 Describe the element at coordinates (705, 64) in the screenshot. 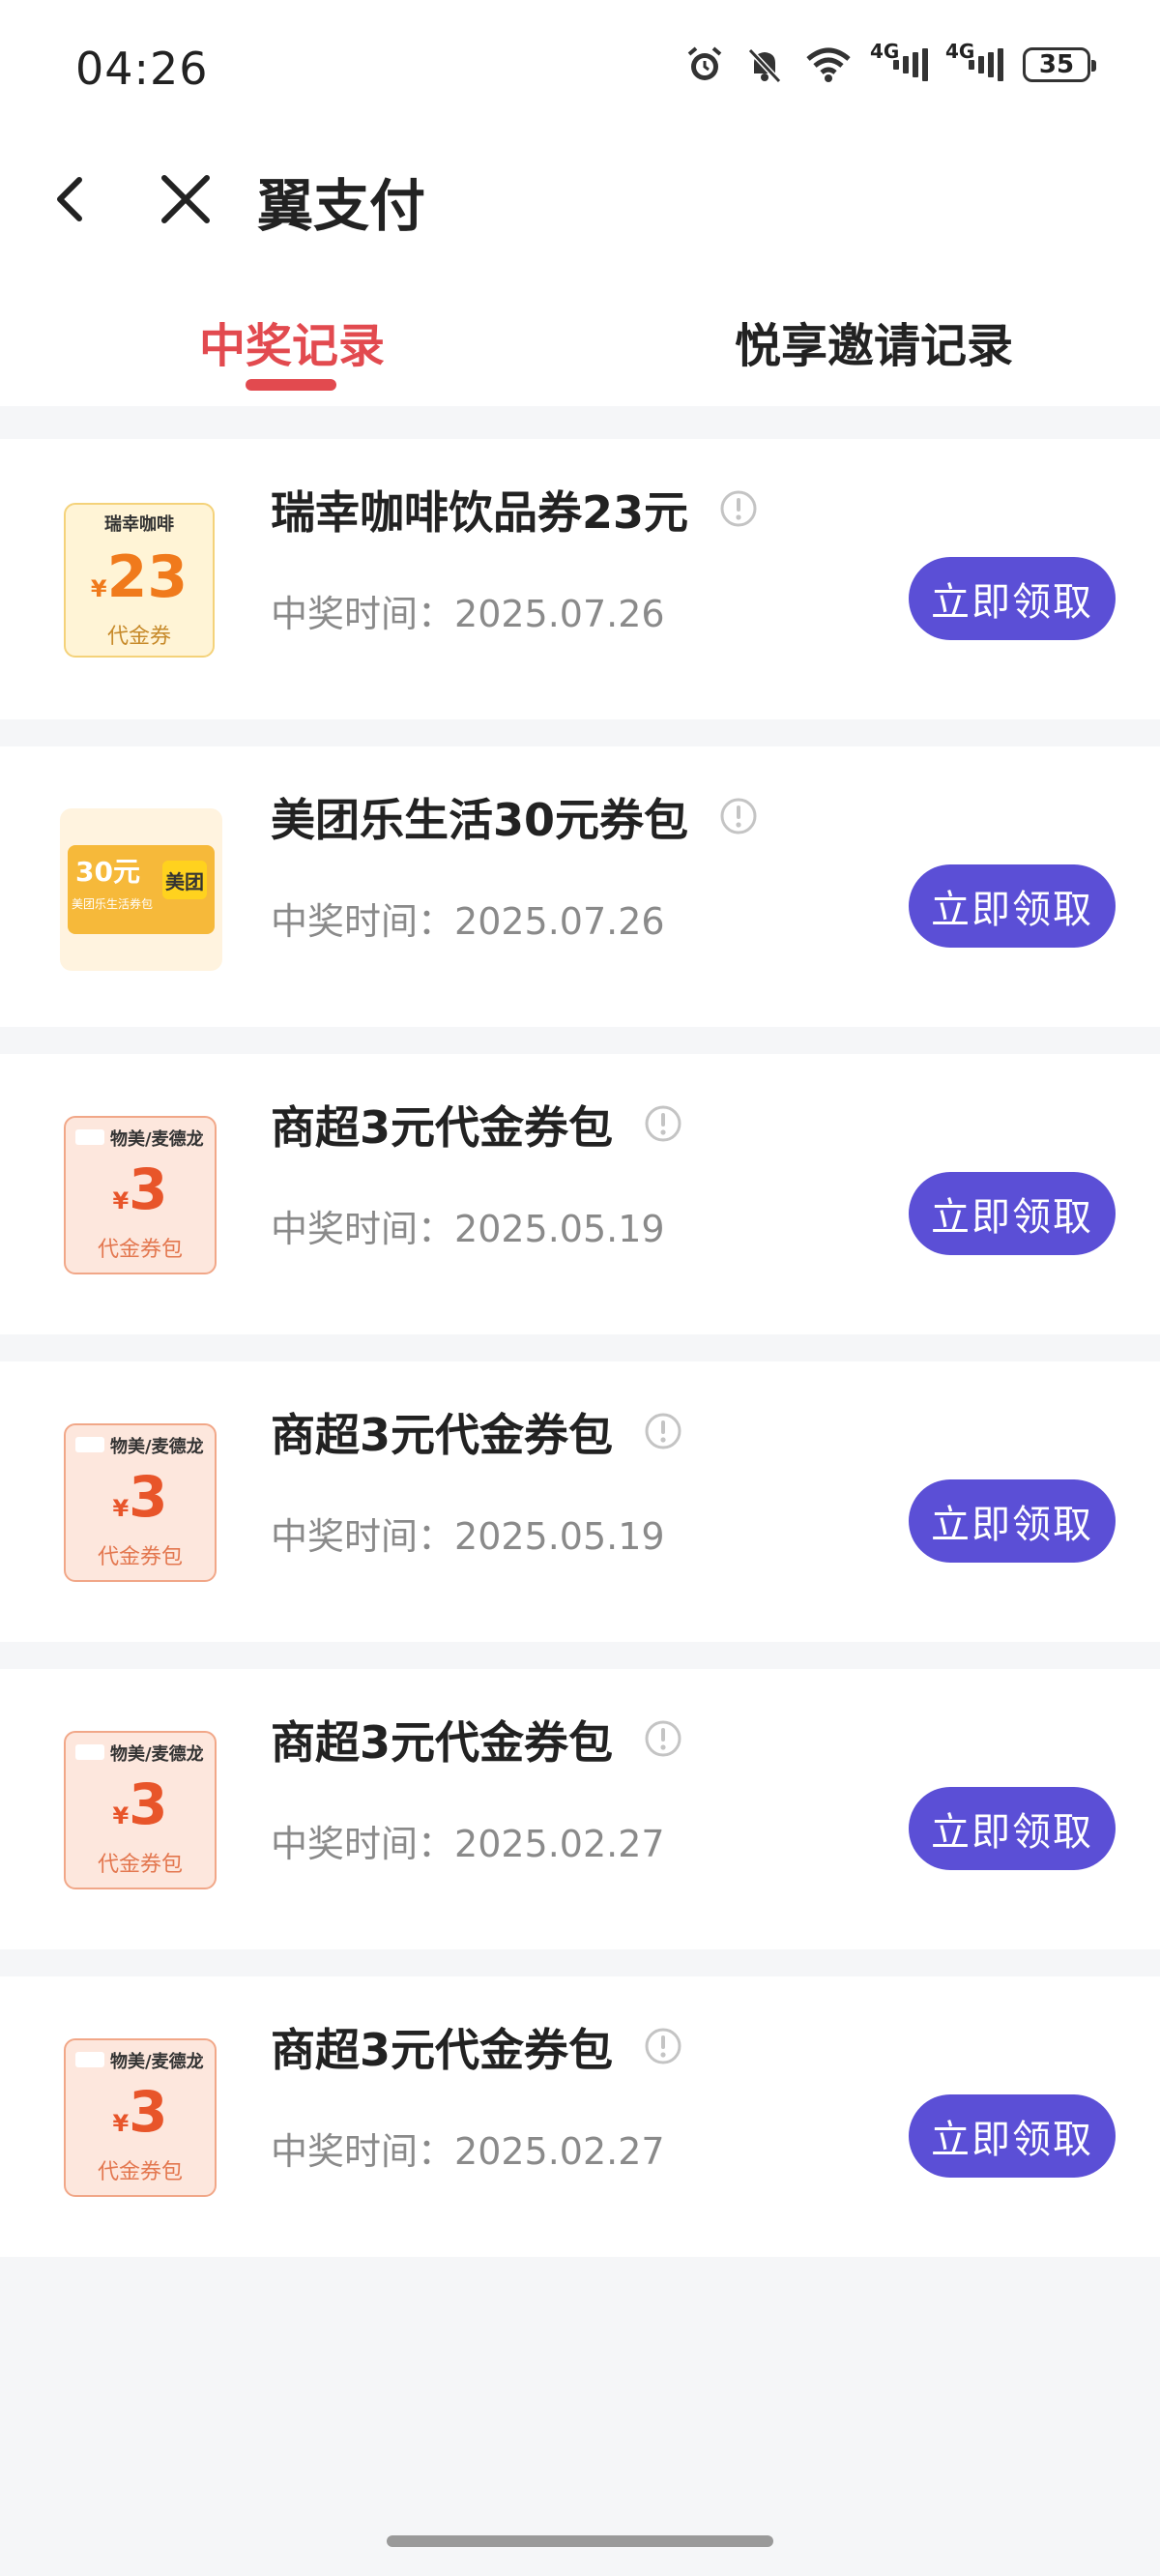

I see `alarm-icon` at that location.